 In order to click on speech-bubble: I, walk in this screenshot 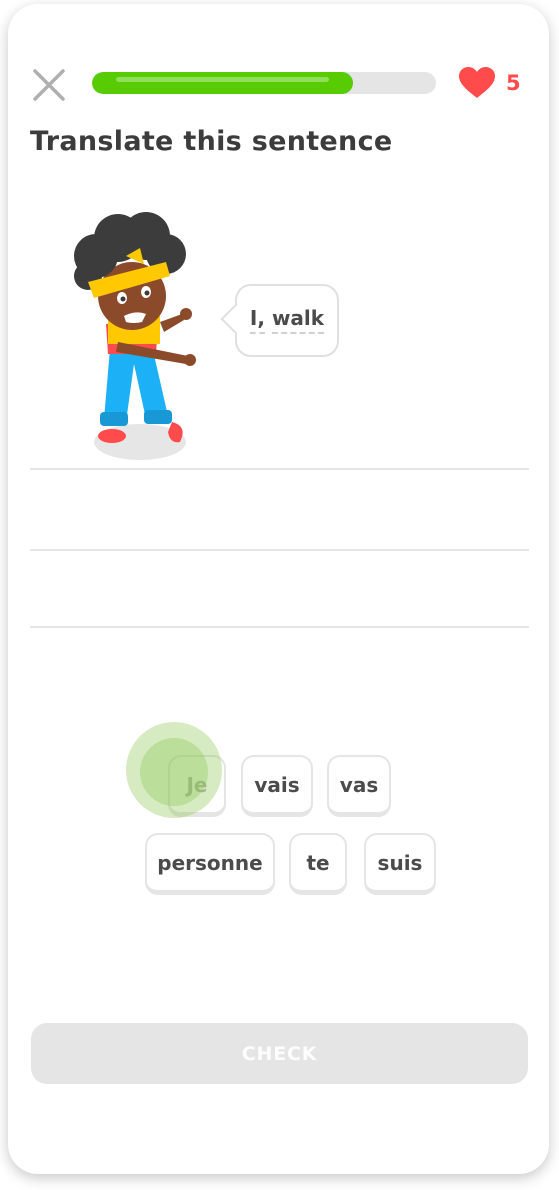, I will do `click(279, 320)`.